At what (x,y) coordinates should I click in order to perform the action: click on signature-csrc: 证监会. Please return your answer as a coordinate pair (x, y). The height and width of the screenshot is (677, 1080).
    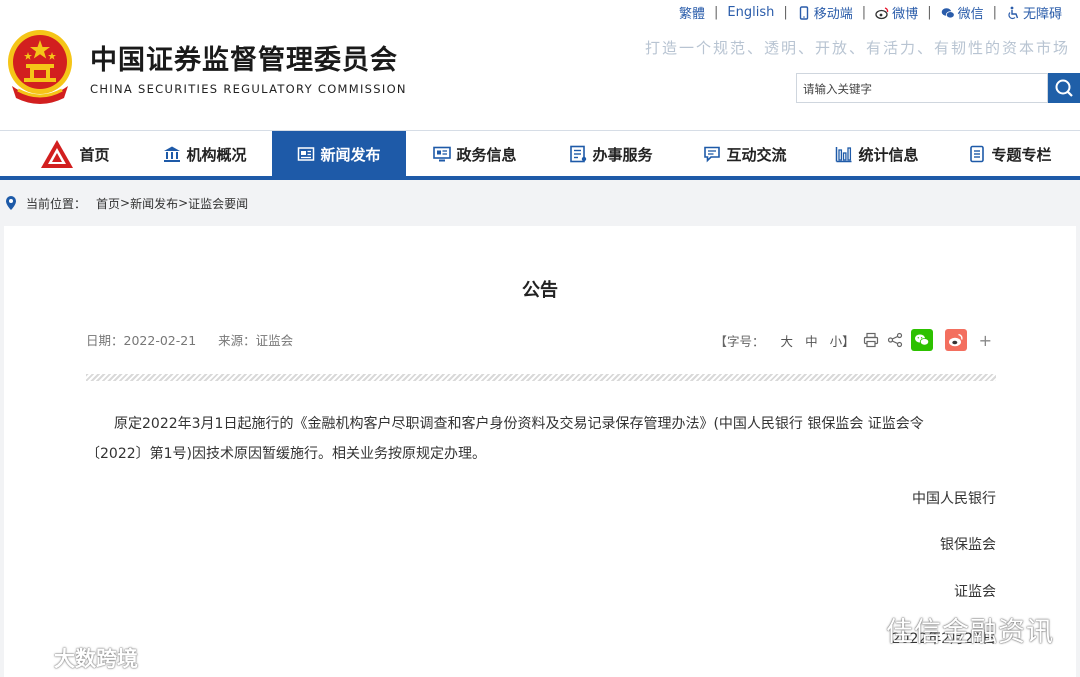
    Looking at the image, I should click on (975, 592).